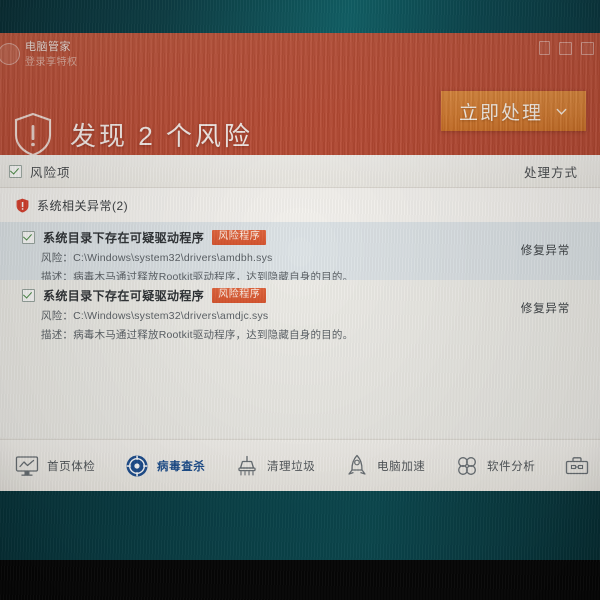  Describe the element at coordinates (300, 205) in the screenshot. I see `group-header-system-anomalies: 系统相关异常(2)` at that location.